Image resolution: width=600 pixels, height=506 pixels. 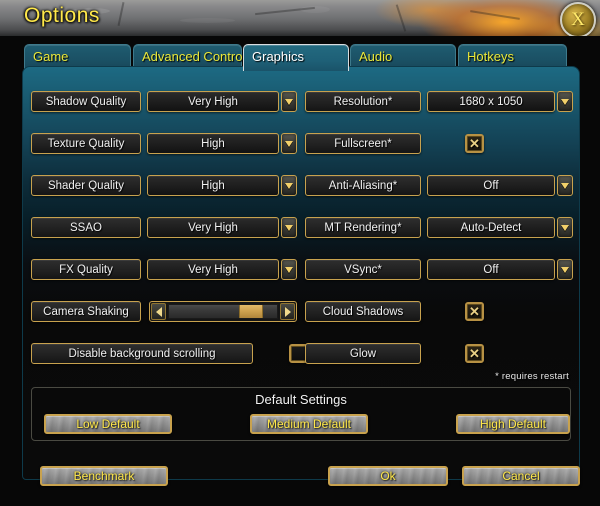 I want to click on tab-label: Hotkeys, so click(x=490, y=56).